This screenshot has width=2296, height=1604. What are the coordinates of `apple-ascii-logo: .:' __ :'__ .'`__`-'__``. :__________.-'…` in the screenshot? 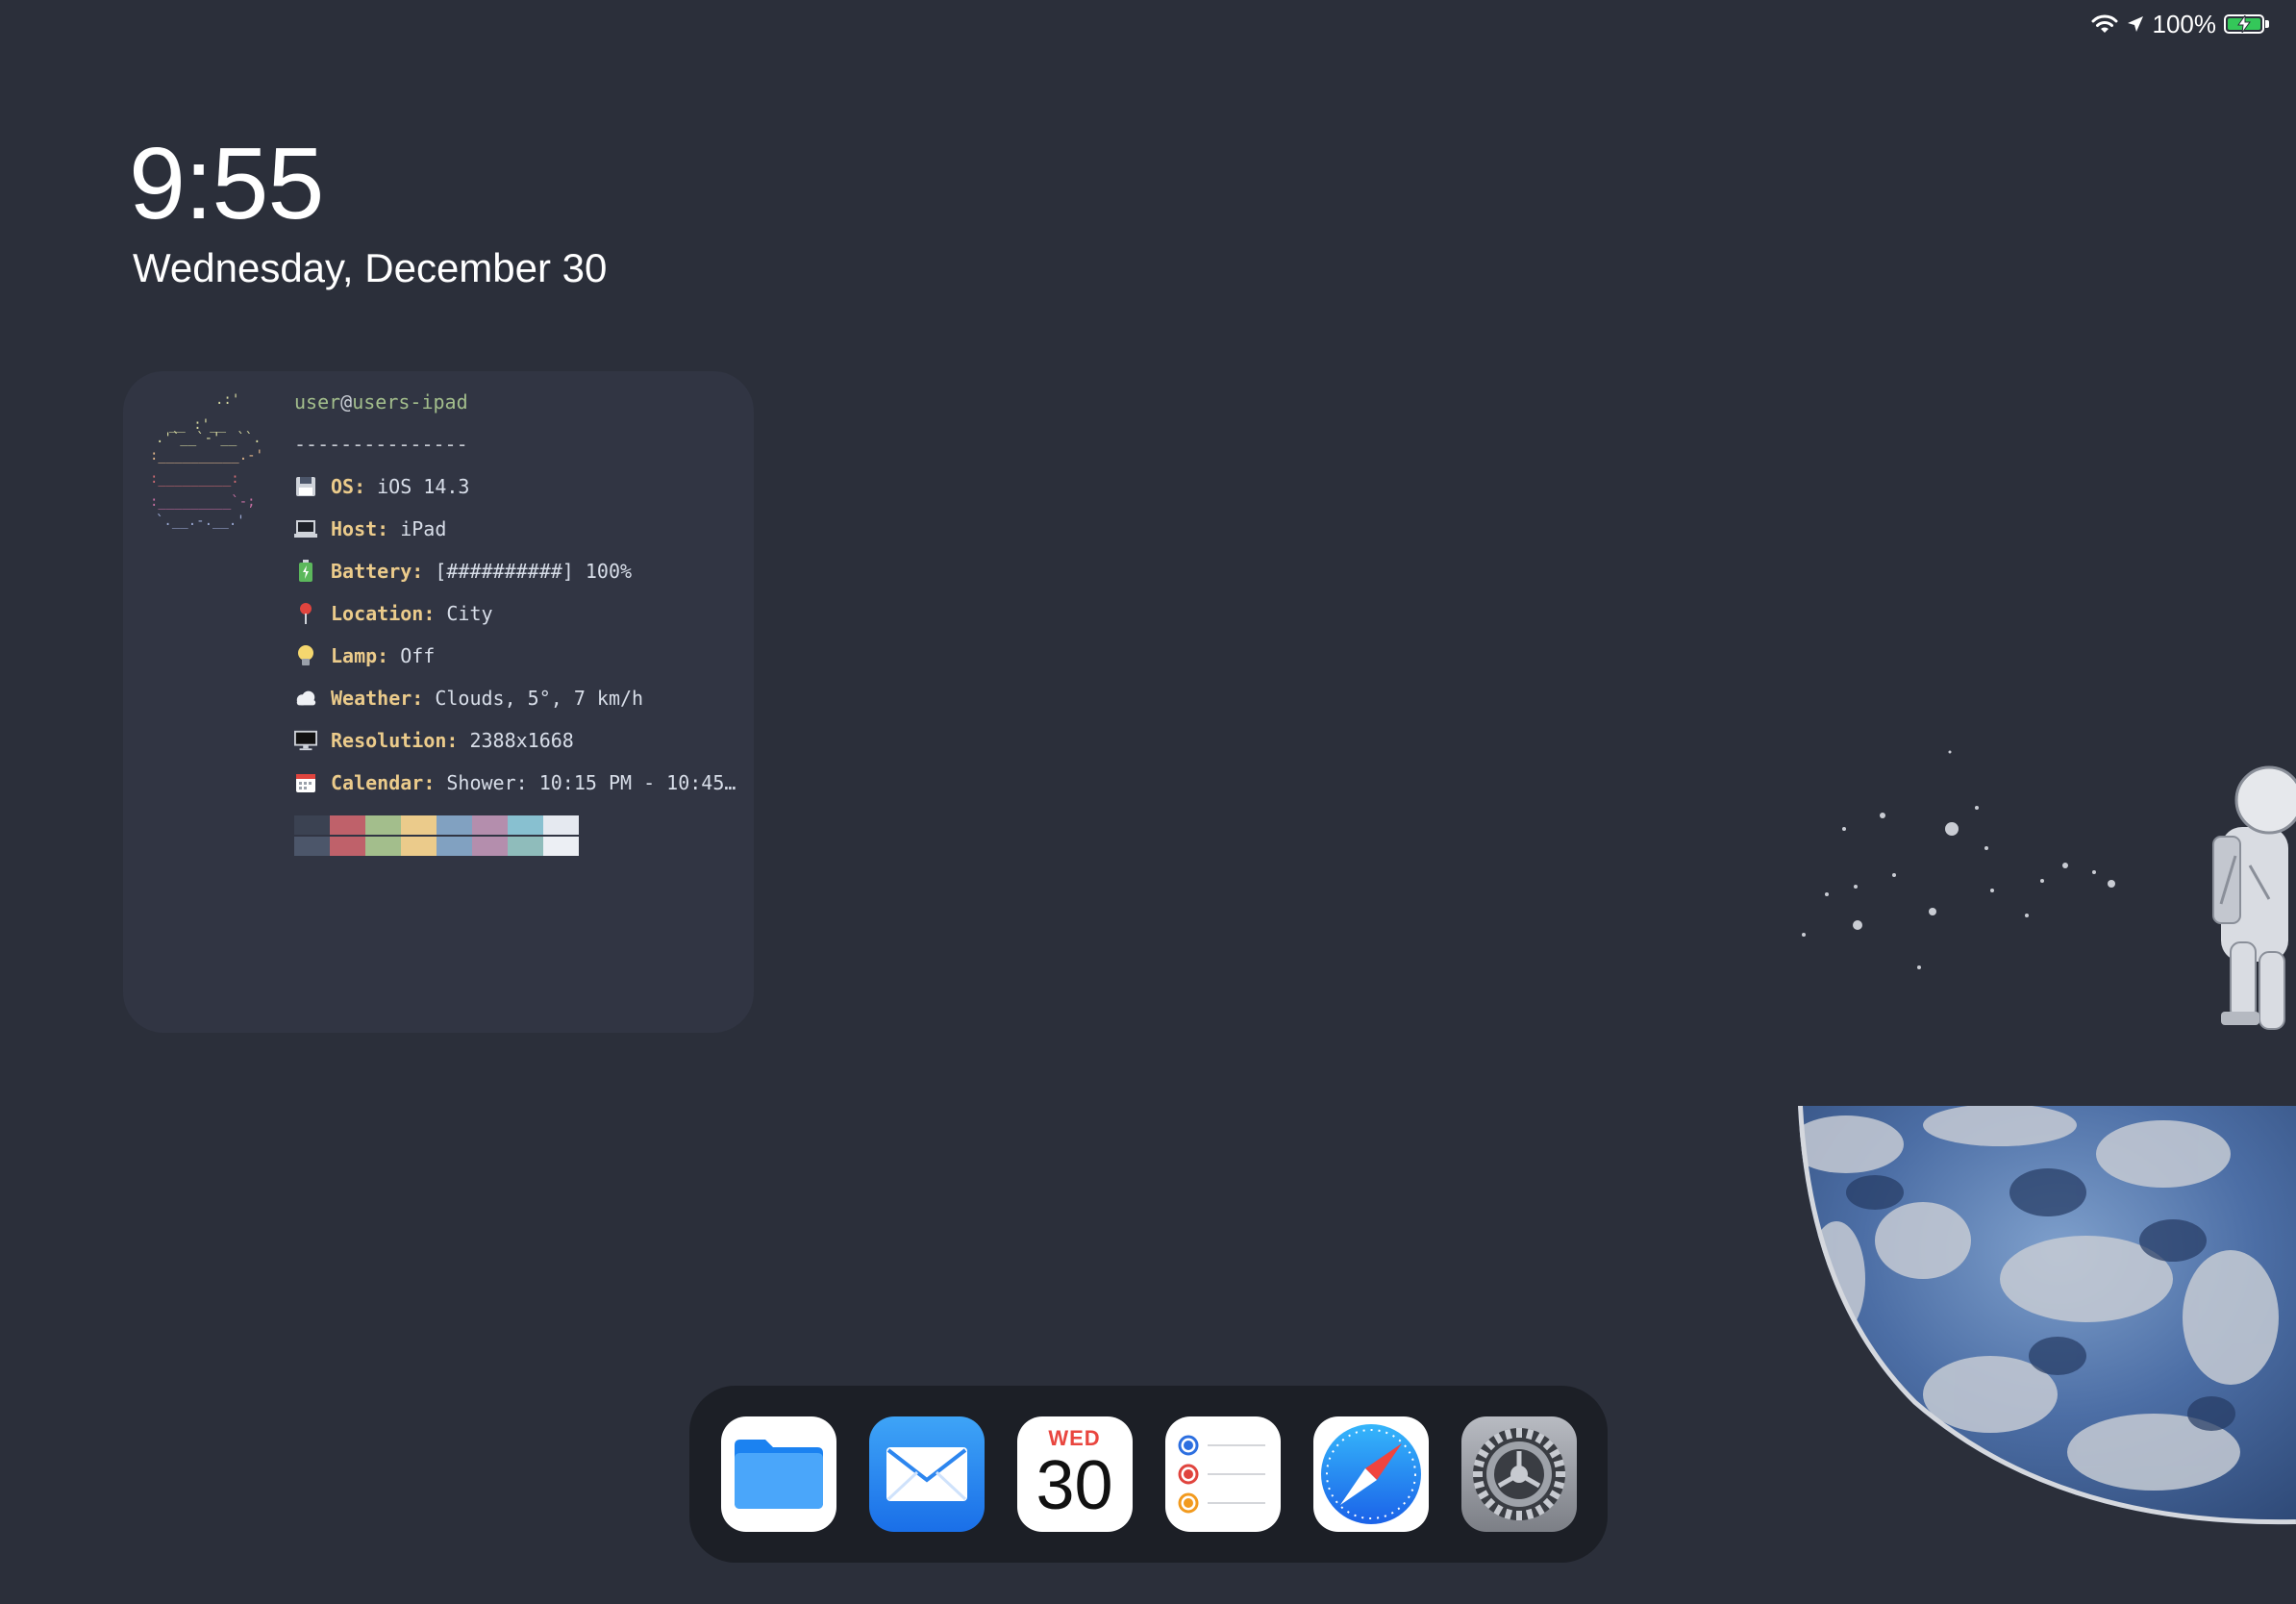 It's located at (206, 460).